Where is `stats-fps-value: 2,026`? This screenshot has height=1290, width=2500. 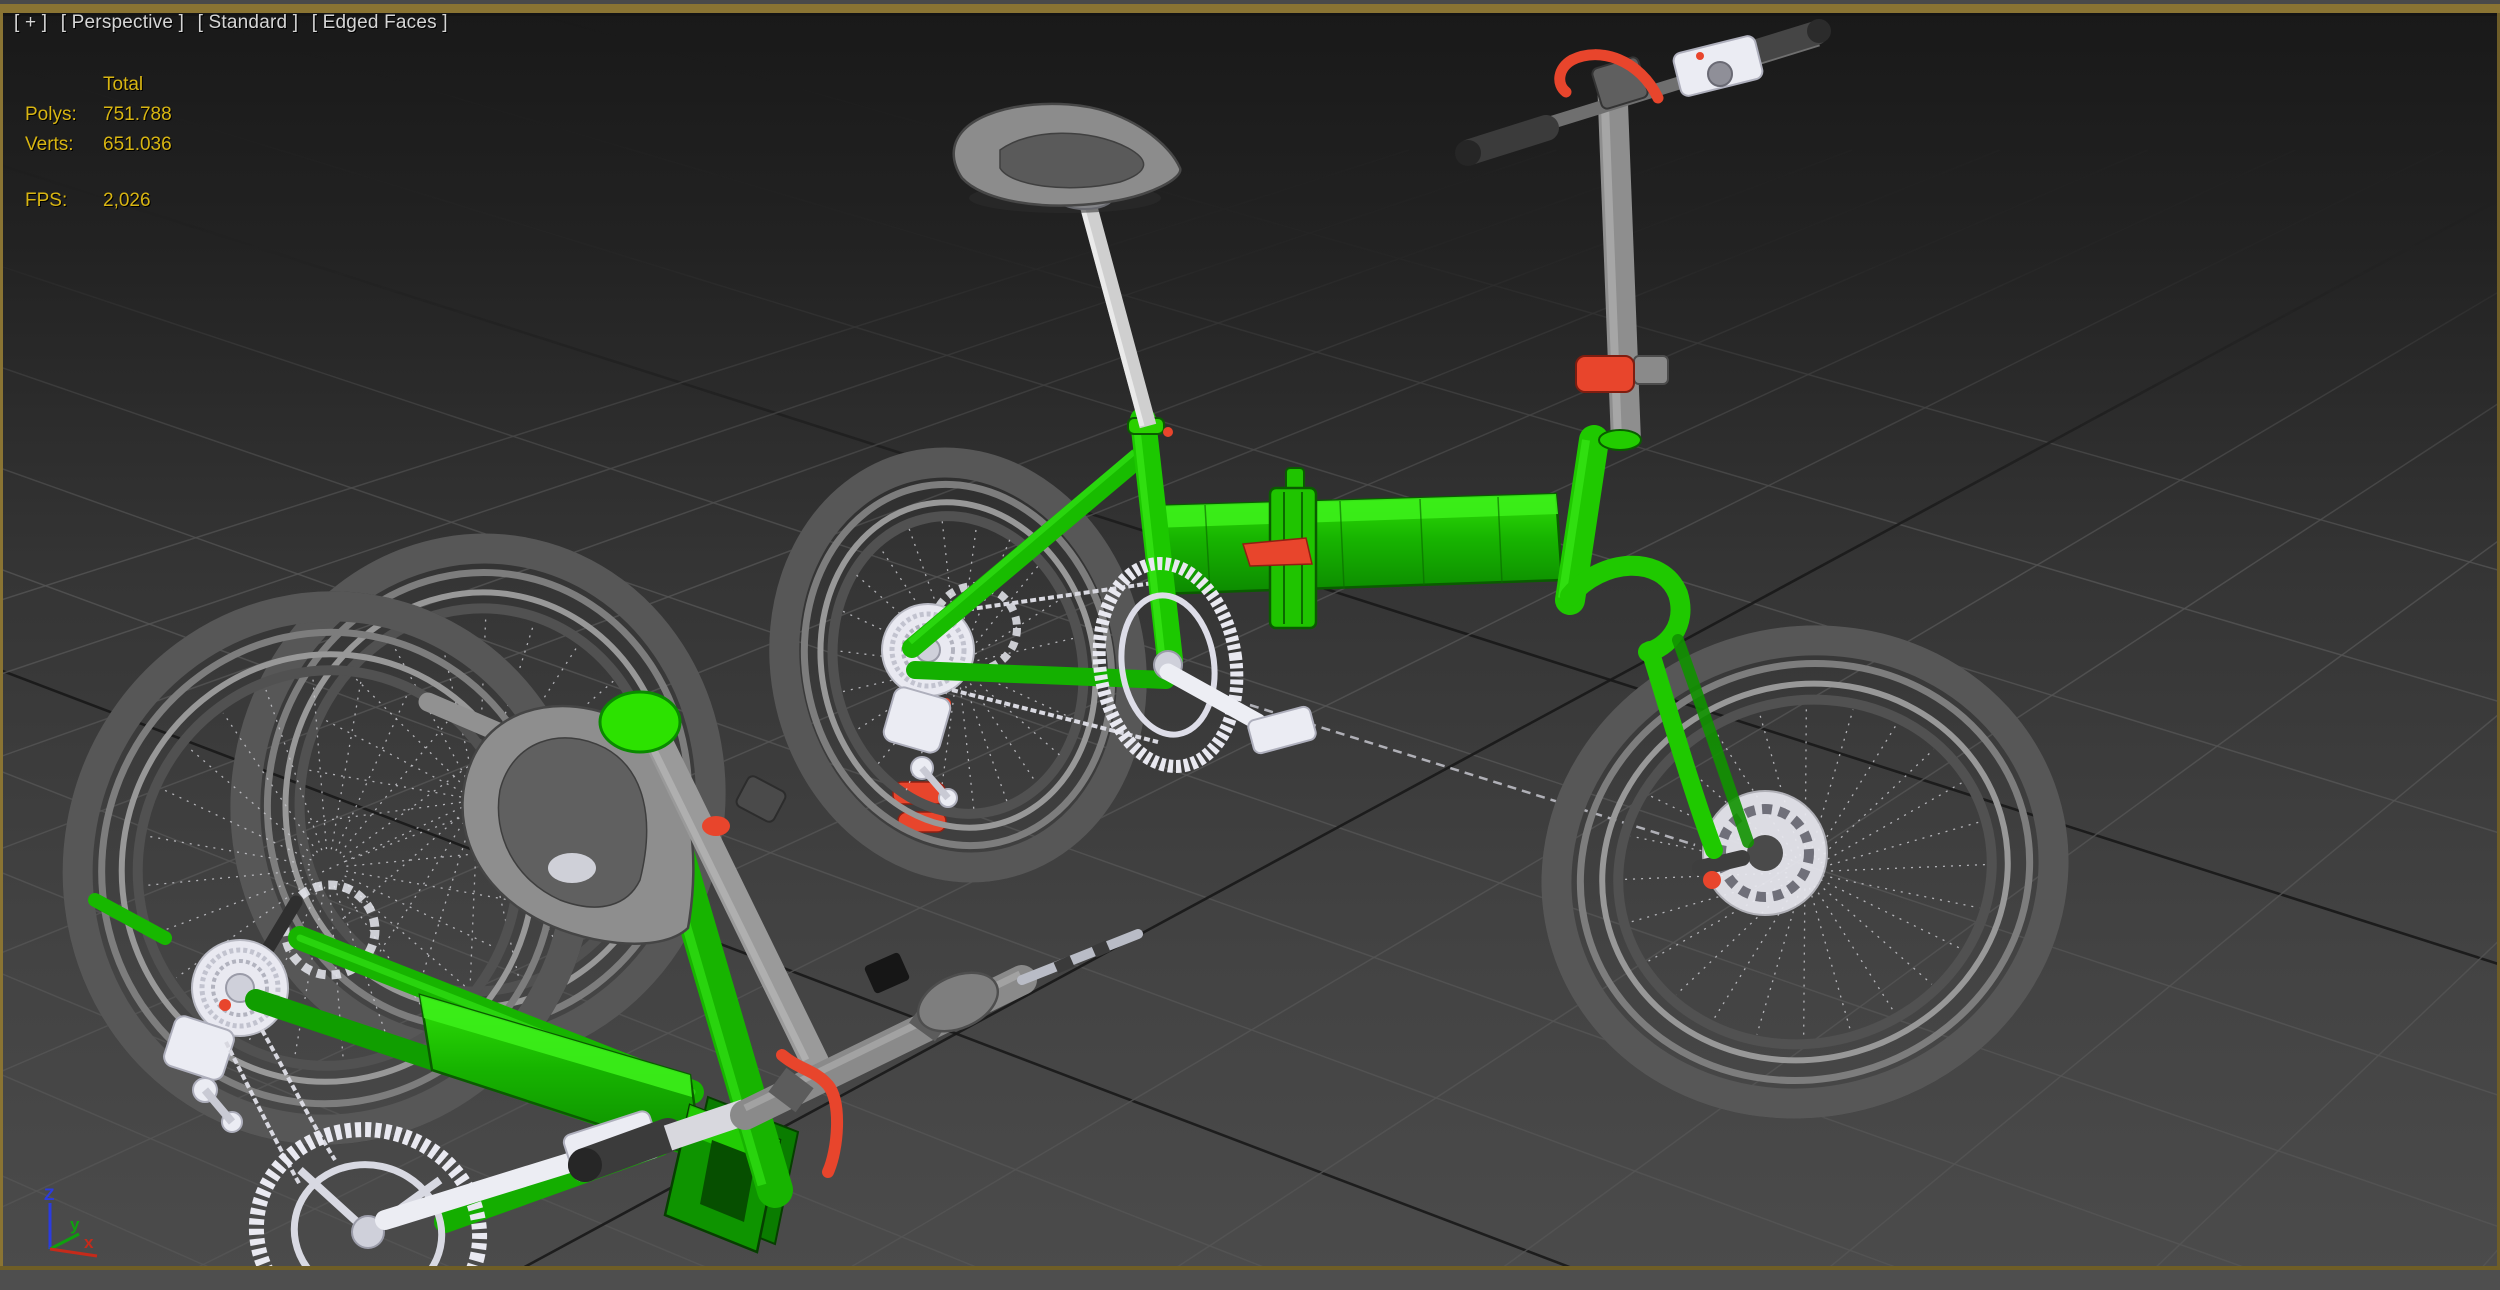
stats-fps-value: 2,026 is located at coordinates (127, 200).